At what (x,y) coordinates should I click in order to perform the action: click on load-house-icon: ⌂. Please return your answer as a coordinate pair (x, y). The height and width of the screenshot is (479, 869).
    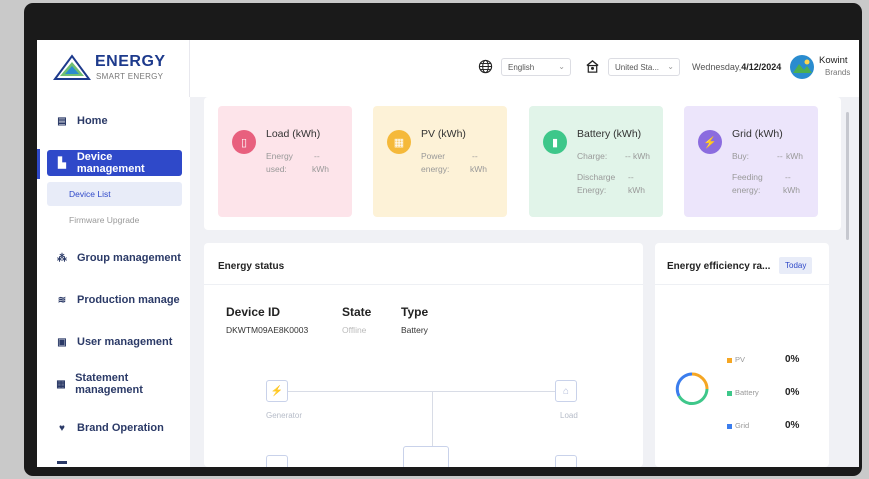
    Looking at the image, I should click on (566, 391).